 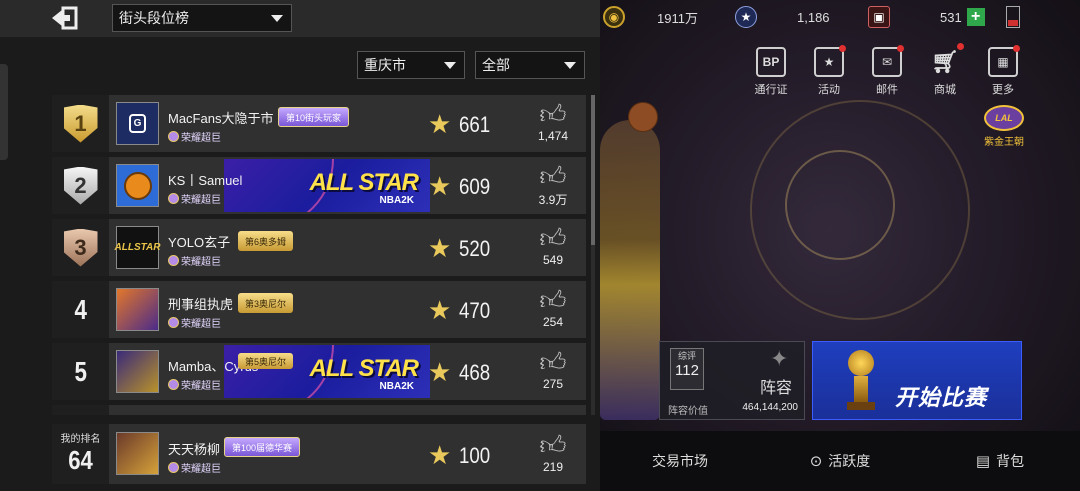 What do you see at coordinates (319, 247) in the screenshot?
I see `table-row: 3 ALLSTAR YOLO玄子 第6奥多姆 荣耀超巨 ★ 520 👍︎ 549` at bounding box center [319, 247].